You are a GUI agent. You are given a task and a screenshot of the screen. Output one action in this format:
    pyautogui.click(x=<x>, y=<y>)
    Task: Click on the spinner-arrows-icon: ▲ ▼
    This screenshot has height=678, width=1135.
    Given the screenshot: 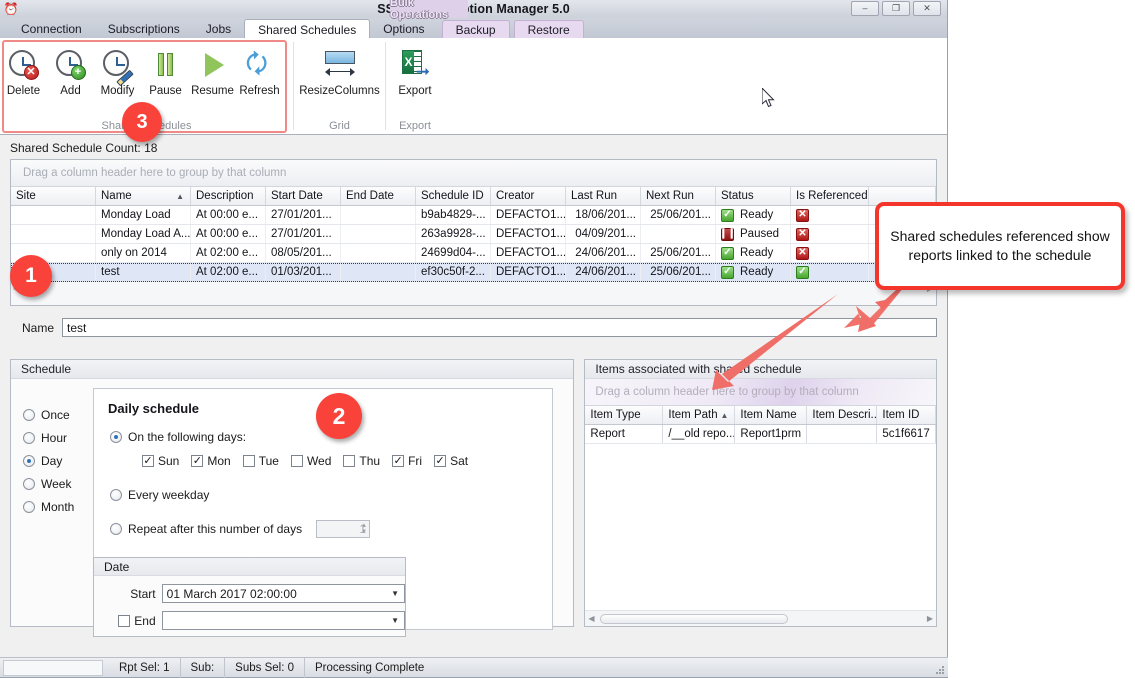 What is the action you would take?
    pyautogui.click(x=364, y=529)
    